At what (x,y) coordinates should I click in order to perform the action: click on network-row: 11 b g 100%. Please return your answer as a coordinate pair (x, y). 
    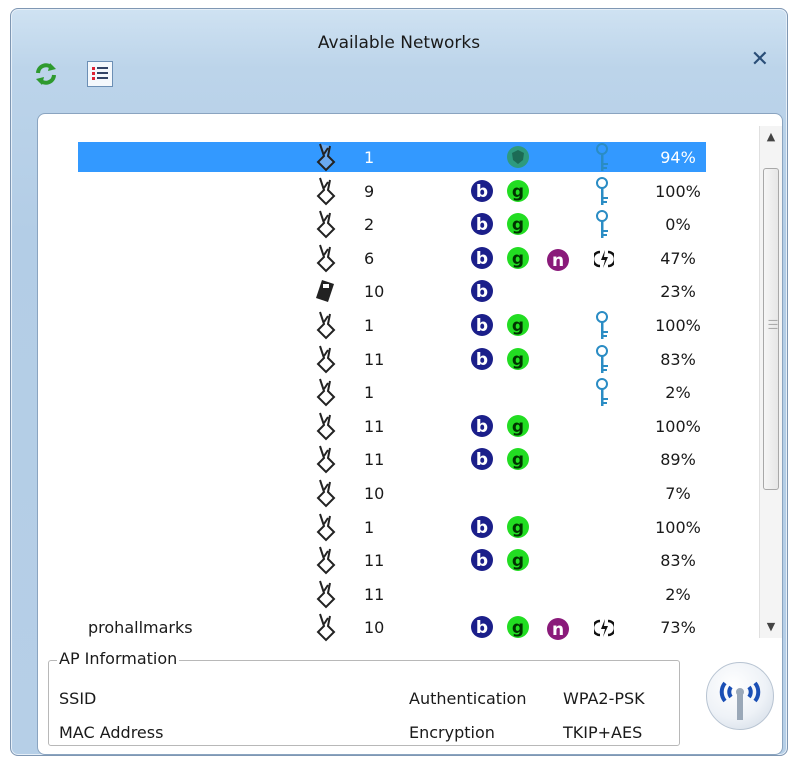
    Looking at the image, I should click on (397, 426).